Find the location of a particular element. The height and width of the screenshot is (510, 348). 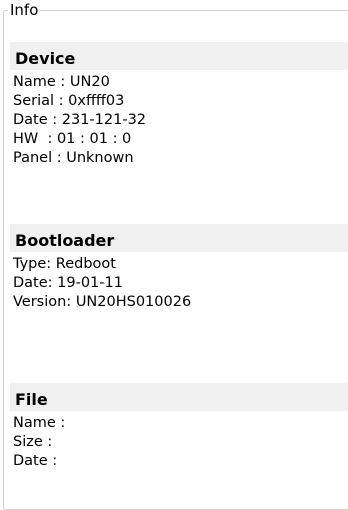

device-name: Name : UN20 is located at coordinates (61, 82).